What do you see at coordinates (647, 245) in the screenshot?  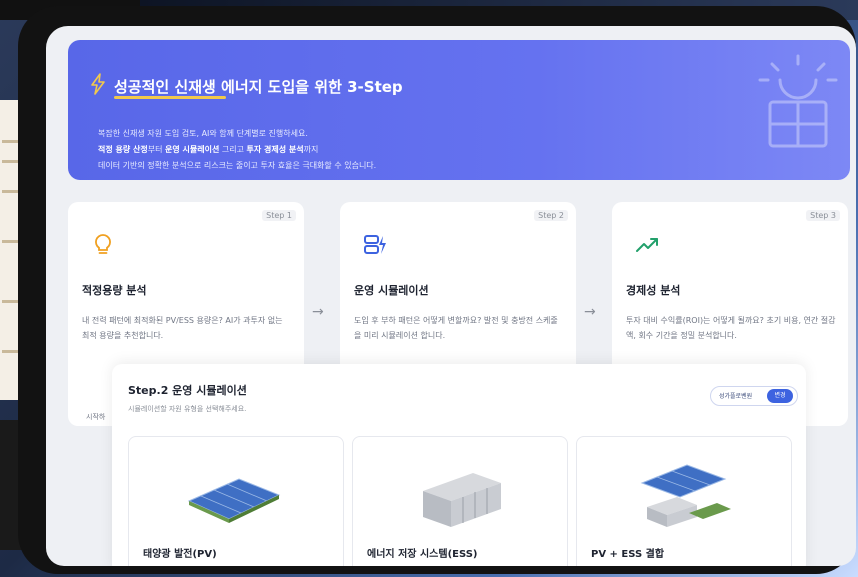 I see `trend-up-icon` at bounding box center [647, 245].